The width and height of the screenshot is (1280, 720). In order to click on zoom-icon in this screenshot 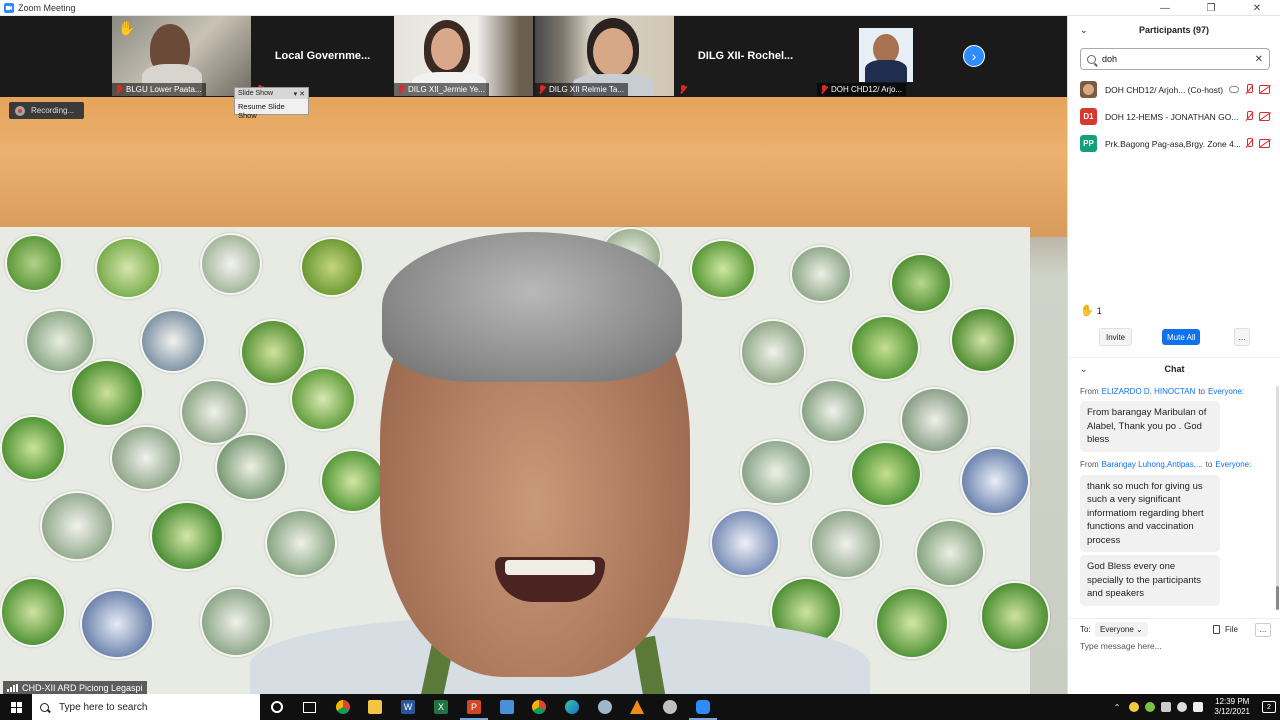, I will do `click(703, 709)`.